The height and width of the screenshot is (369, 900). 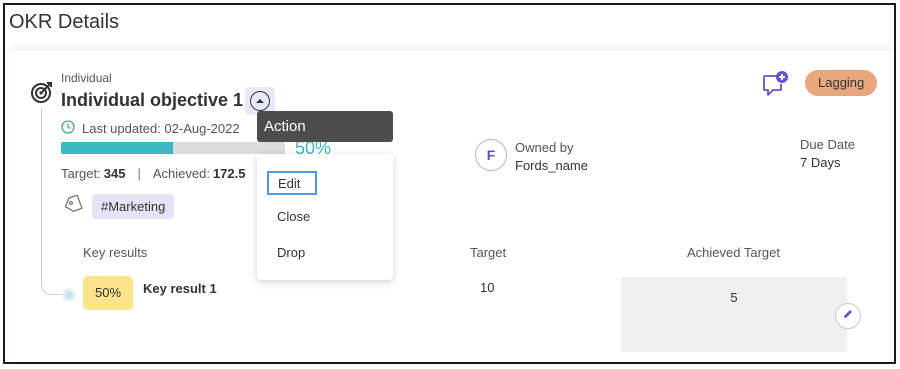 I want to click on last-updated: Last updated: 02-Aug-2022, so click(x=150, y=128).